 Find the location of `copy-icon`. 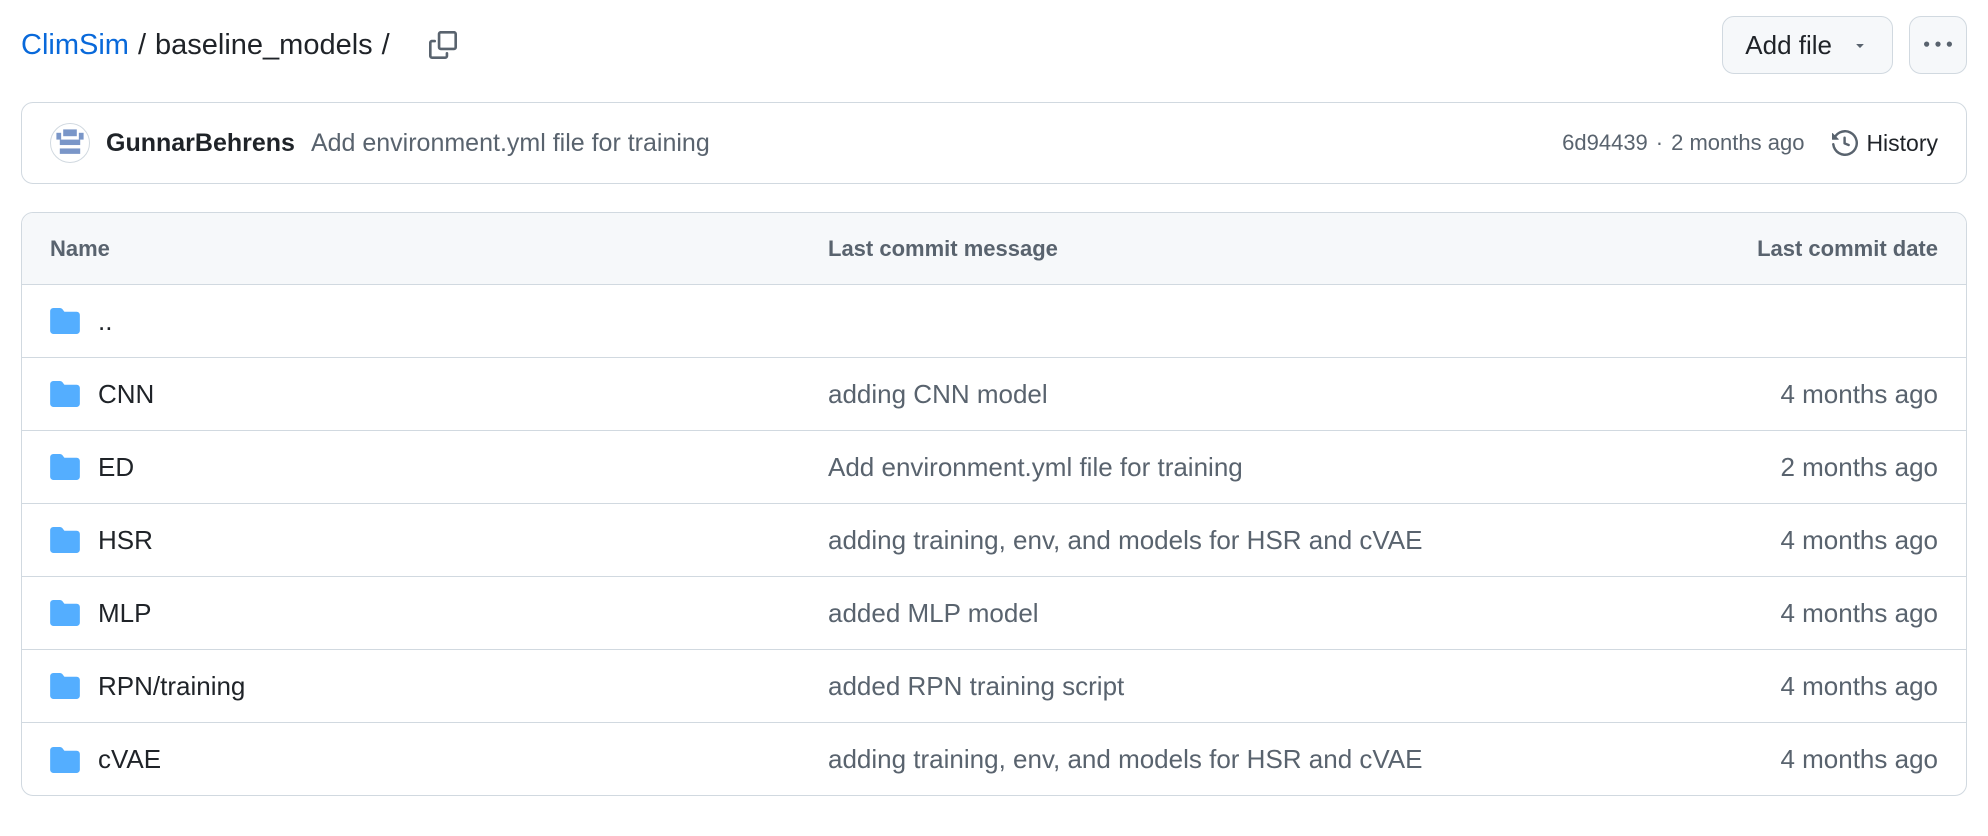

copy-icon is located at coordinates (442, 45).